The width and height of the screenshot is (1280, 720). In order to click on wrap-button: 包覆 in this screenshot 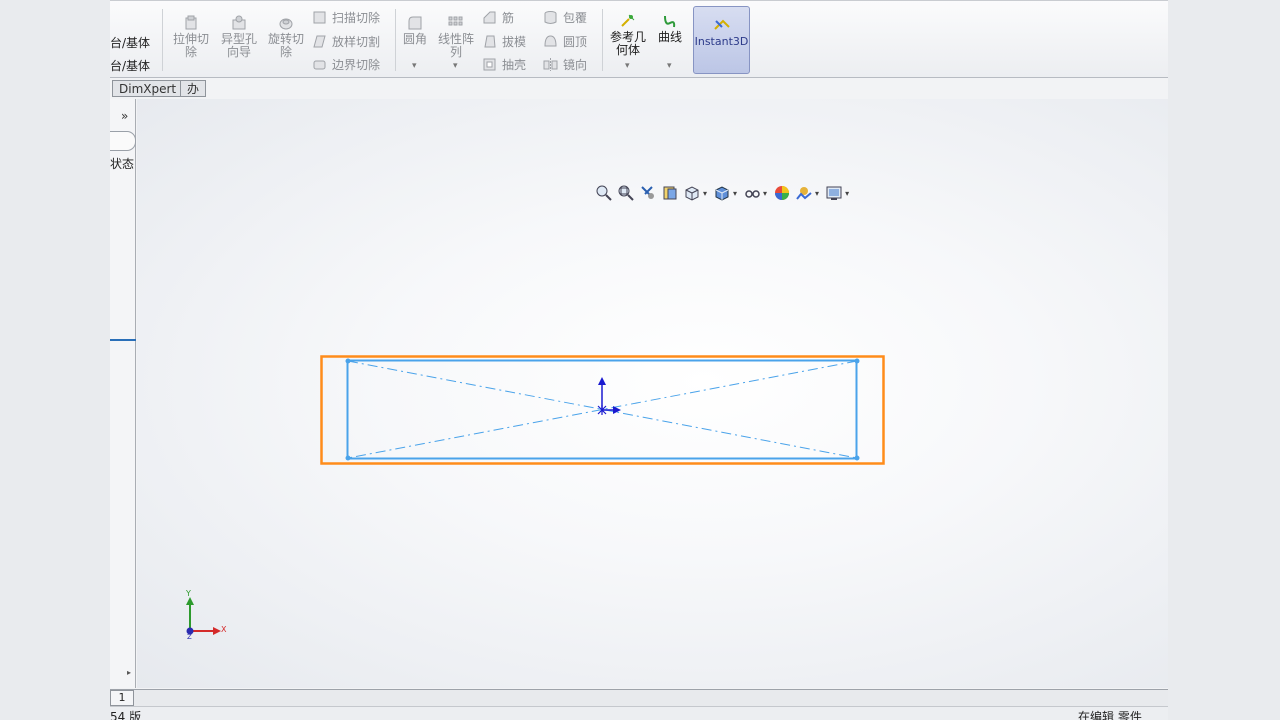, I will do `click(565, 17)`.